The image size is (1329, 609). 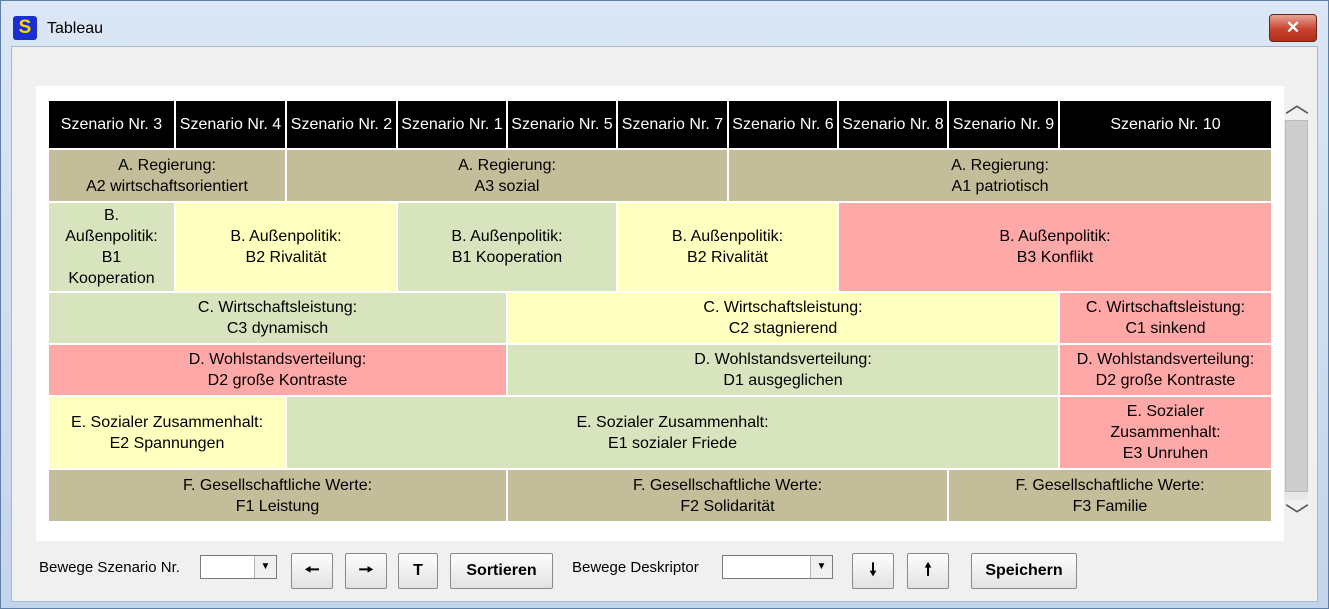 I want to click on window-title: Tableau, so click(x=75, y=28).